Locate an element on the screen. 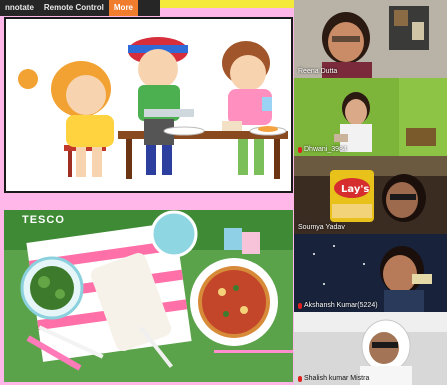 The width and height of the screenshot is (447, 385). participant-name: Dhwani_3984 is located at coordinates (322, 149).